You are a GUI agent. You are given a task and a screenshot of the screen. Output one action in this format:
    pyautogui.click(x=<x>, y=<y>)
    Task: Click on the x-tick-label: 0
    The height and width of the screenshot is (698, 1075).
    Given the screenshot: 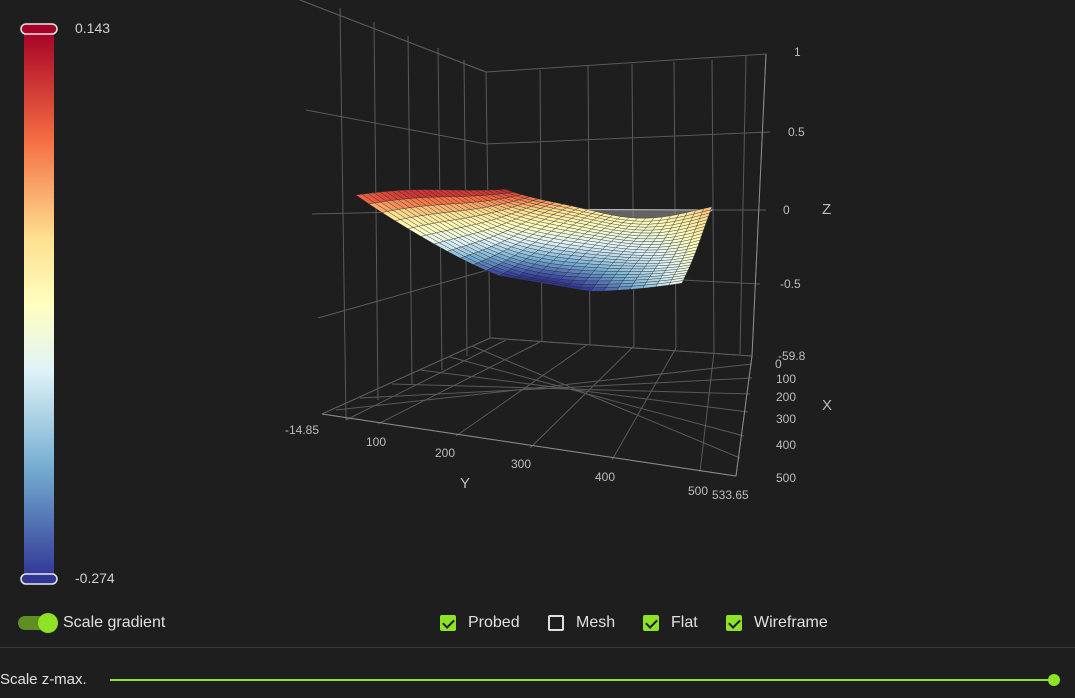 What is the action you would take?
    pyautogui.click(x=778, y=364)
    